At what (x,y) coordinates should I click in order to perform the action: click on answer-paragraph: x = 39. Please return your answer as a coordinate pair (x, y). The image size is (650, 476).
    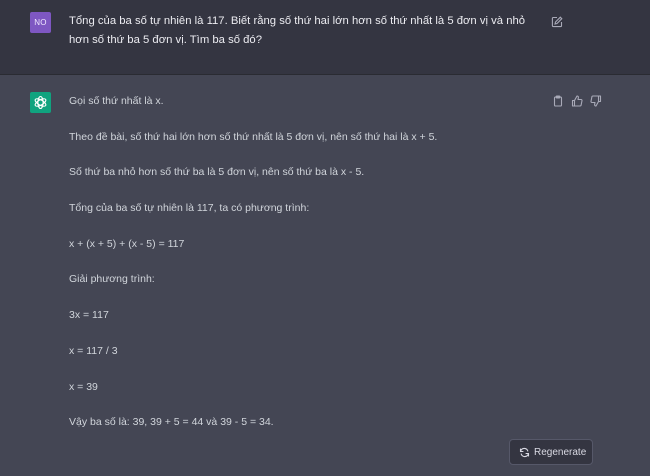
    Looking at the image, I should click on (83, 386).